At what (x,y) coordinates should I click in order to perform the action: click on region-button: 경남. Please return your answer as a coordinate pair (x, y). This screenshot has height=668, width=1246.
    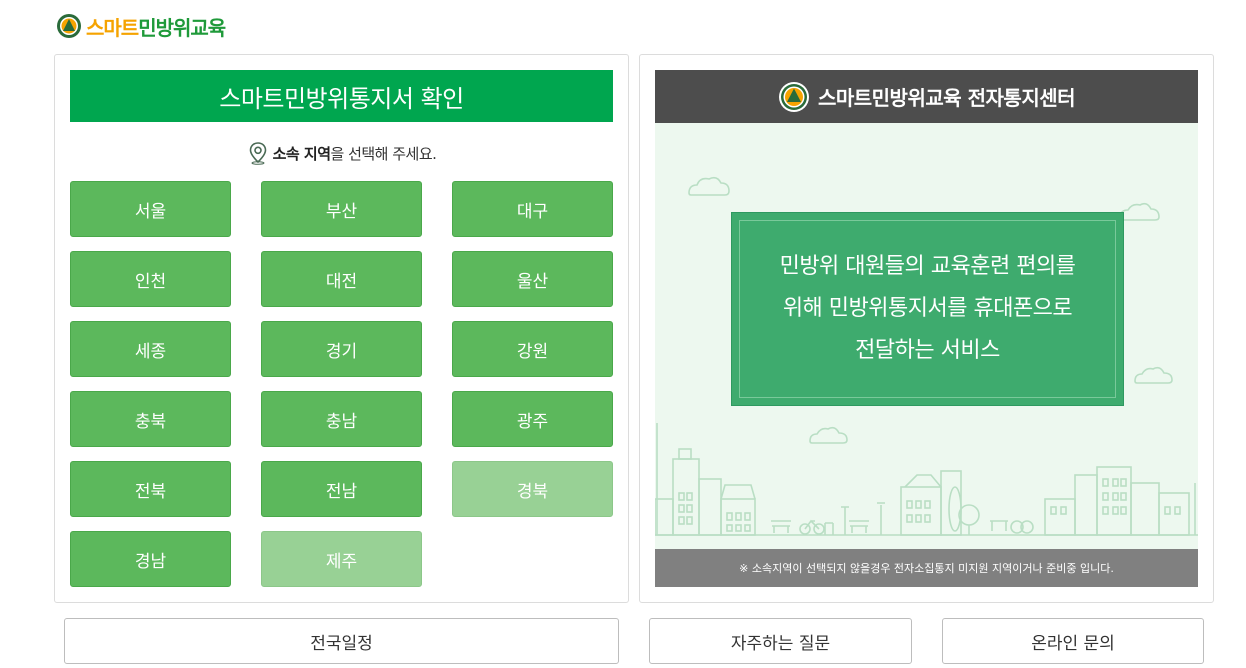
    Looking at the image, I should click on (150, 559).